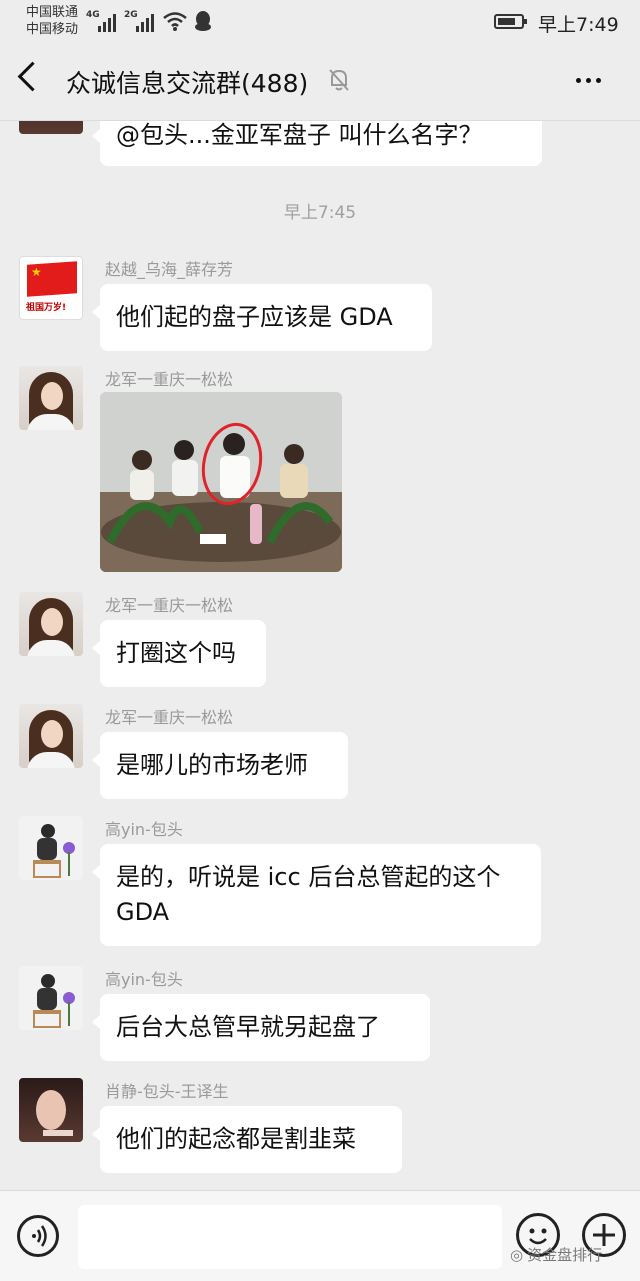  What do you see at coordinates (320, 213) in the screenshot?
I see `timestamp: 早上7:45` at bounding box center [320, 213].